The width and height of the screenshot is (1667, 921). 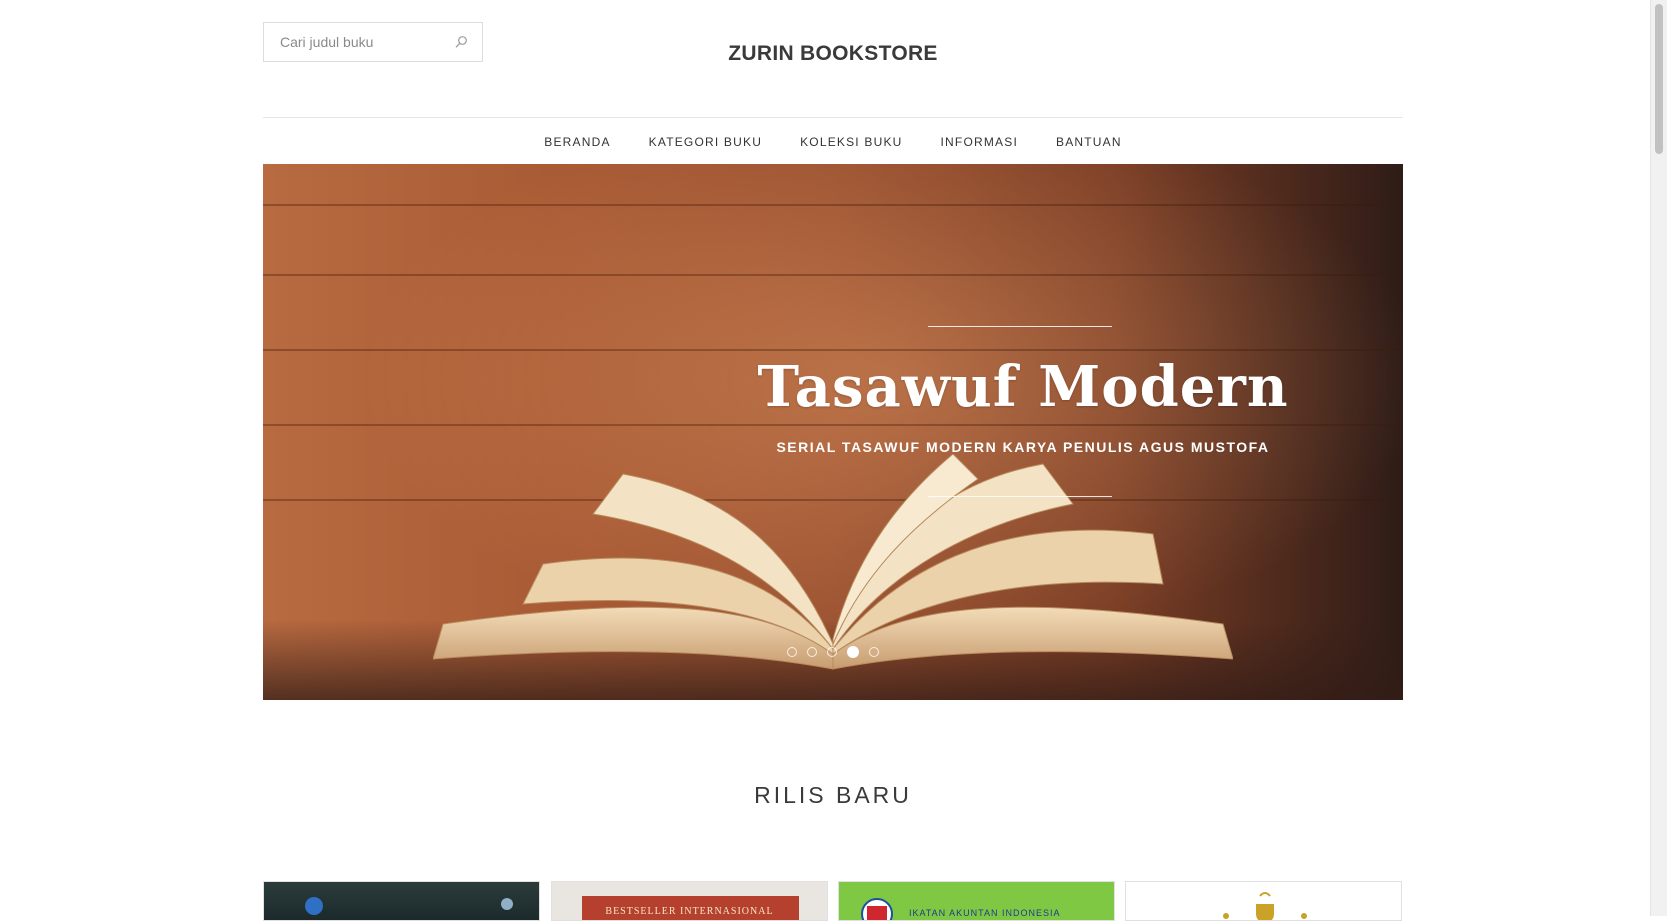 I want to click on nav-item-kategori-buku: KATEGORI BUKU, so click(x=705, y=142).